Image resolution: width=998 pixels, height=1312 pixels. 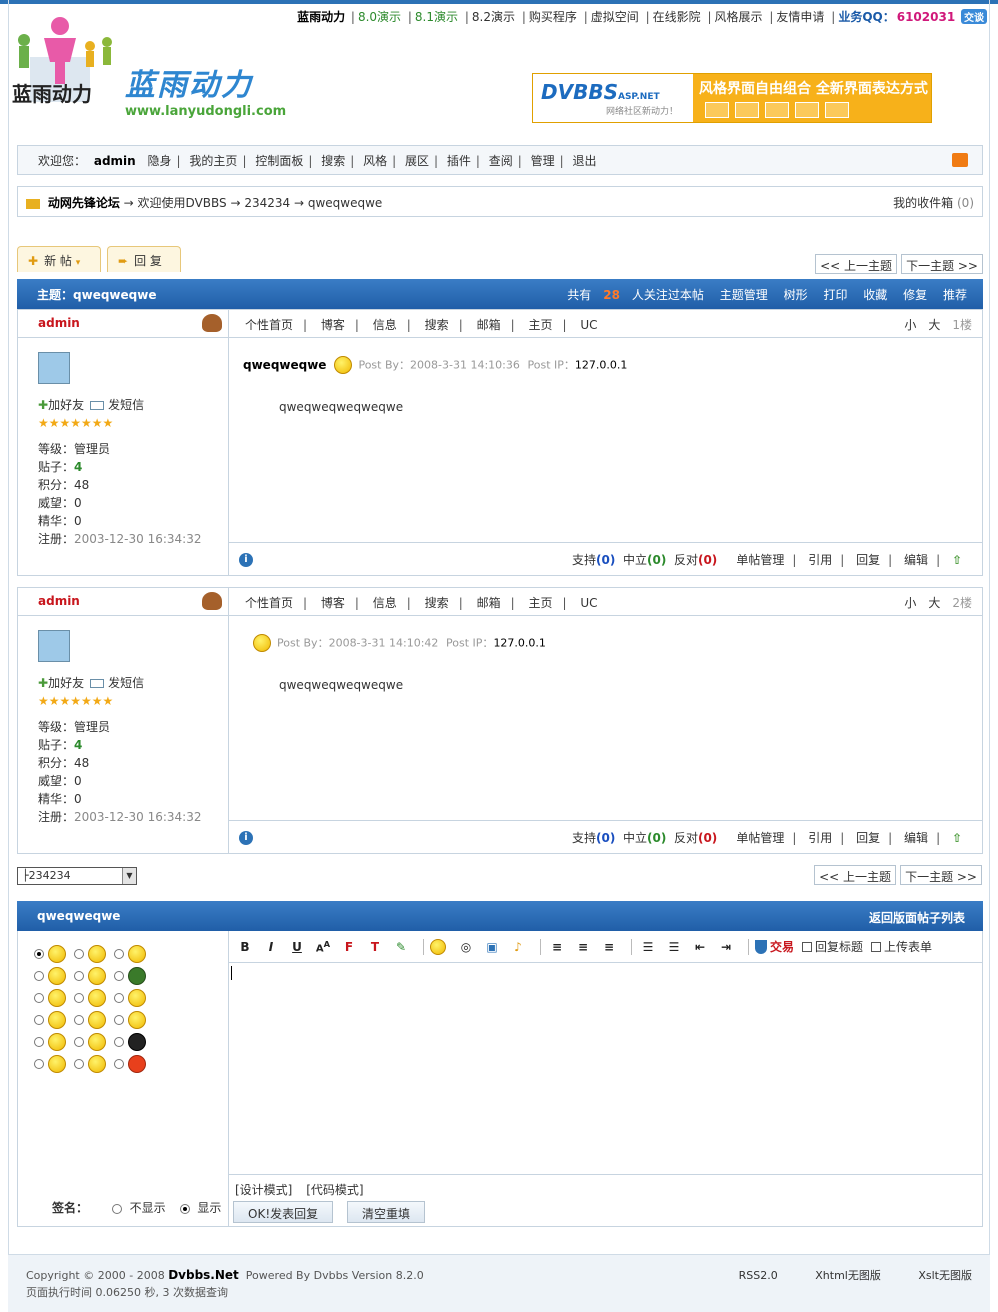 What do you see at coordinates (126, 405) in the screenshot?
I see `send-message-link: 发短信` at bounding box center [126, 405].